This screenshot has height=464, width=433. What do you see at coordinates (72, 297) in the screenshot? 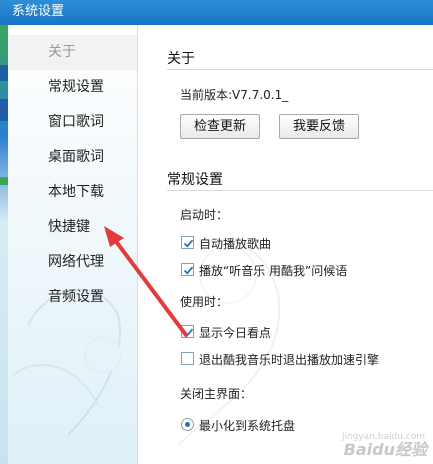
I see `sidebar-item-audio-settings: 音频设置` at bounding box center [72, 297].